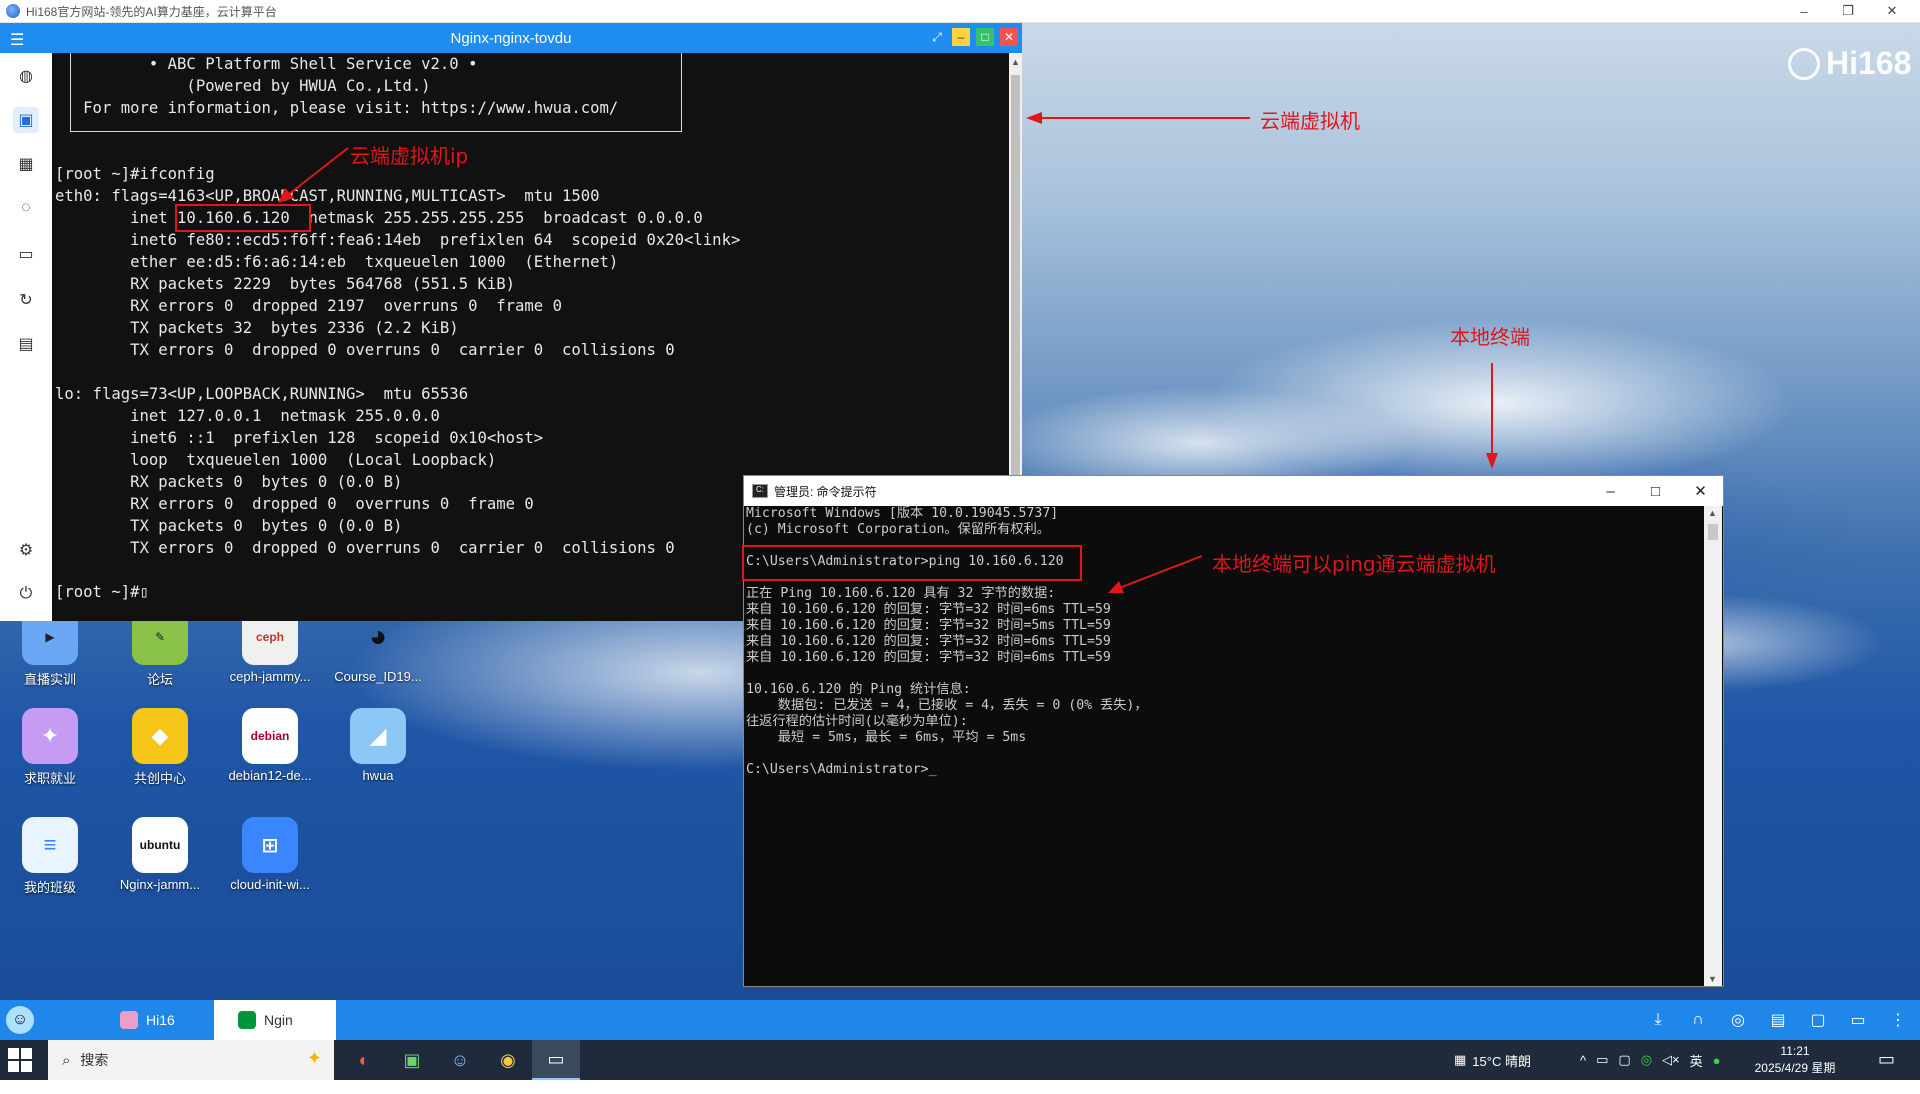 This screenshot has height=1094, width=1920. I want to click on annotation-cloud-vm: 云端虚拟机, so click(1310, 121).